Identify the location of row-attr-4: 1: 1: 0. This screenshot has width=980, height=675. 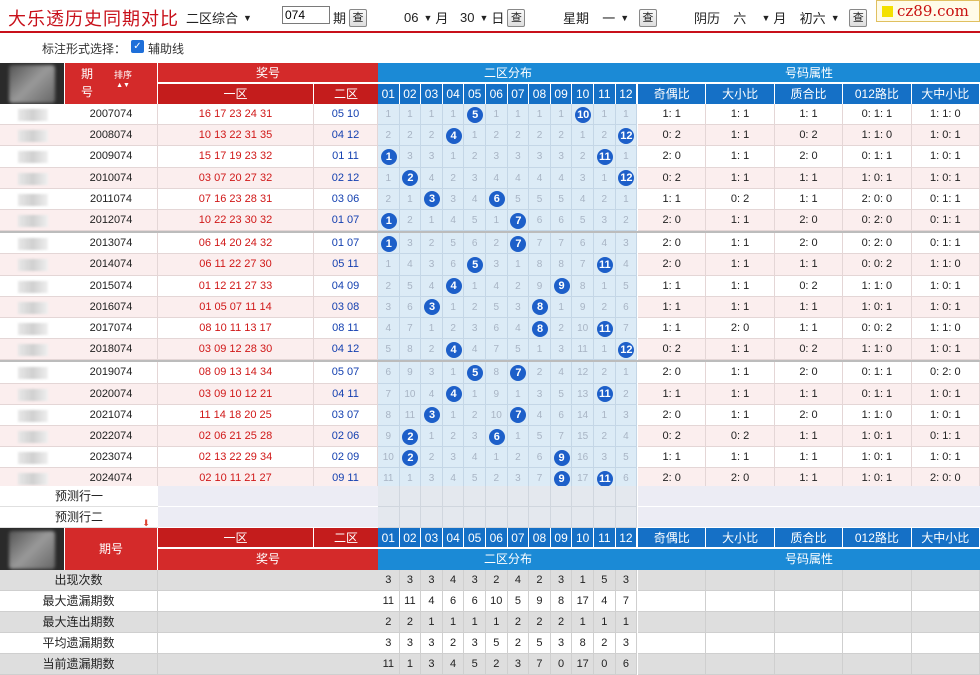
(945, 265).